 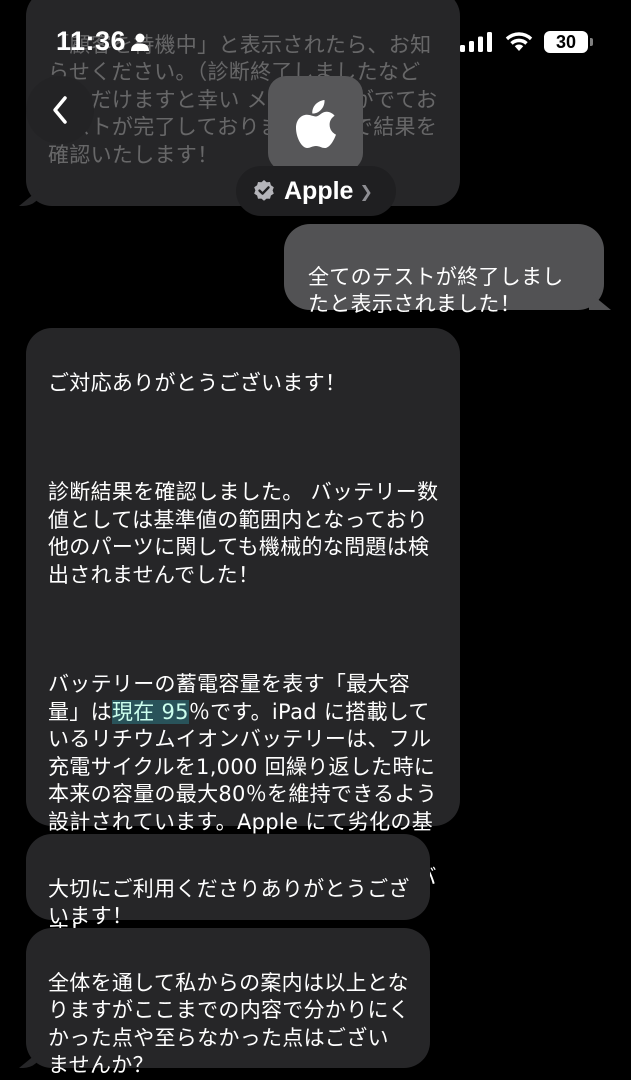 I want to click on apple-logo-icon, so click(x=315, y=123).